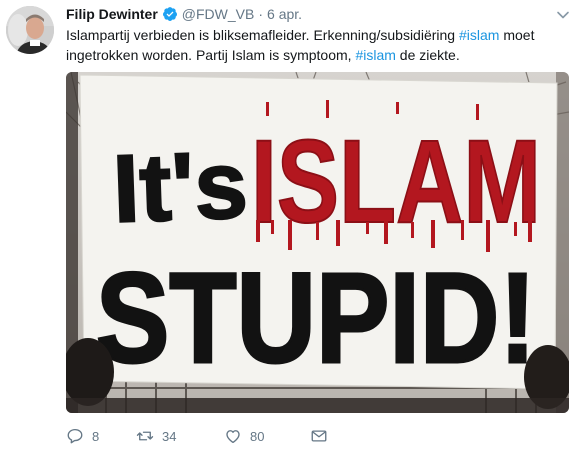  What do you see at coordinates (169, 14) in the screenshot?
I see `verified-badge-icon` at bounding box center [169, 14].